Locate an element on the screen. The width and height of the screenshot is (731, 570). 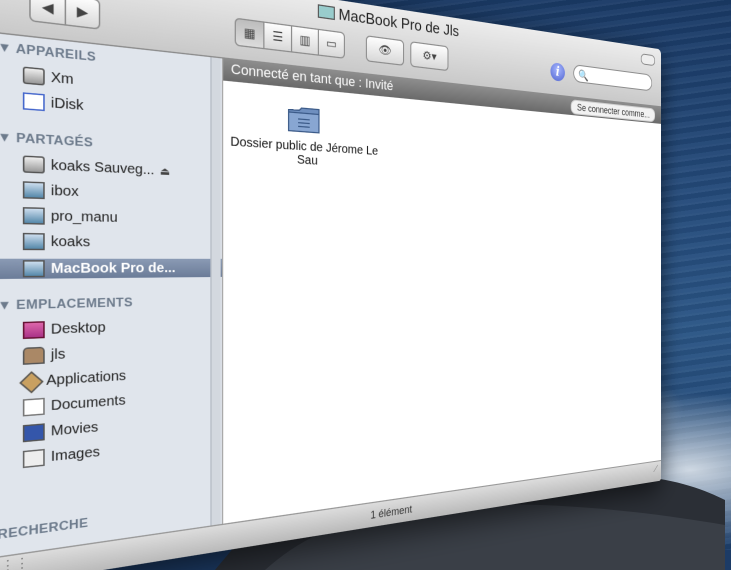
sidebar-item-koaks-sauveg: koaks Sauveg... ⏏ is located at coordinates (96, 167).